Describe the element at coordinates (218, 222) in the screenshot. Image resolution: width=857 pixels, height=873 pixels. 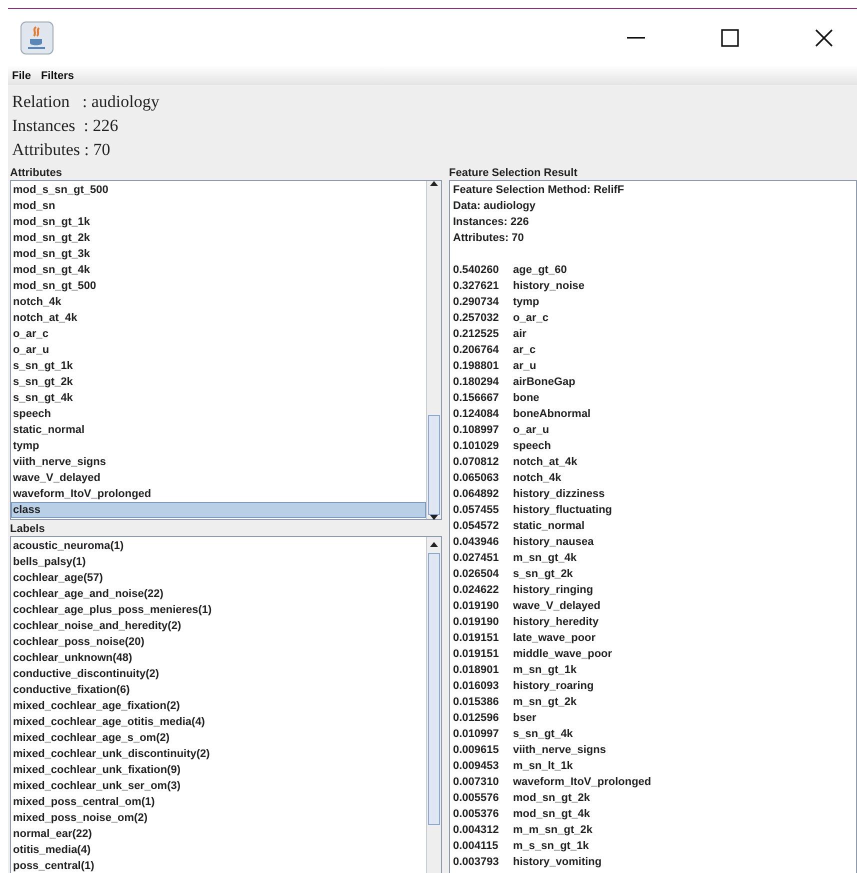
I see `list-item: mod_sn_gt_1k` at that location.